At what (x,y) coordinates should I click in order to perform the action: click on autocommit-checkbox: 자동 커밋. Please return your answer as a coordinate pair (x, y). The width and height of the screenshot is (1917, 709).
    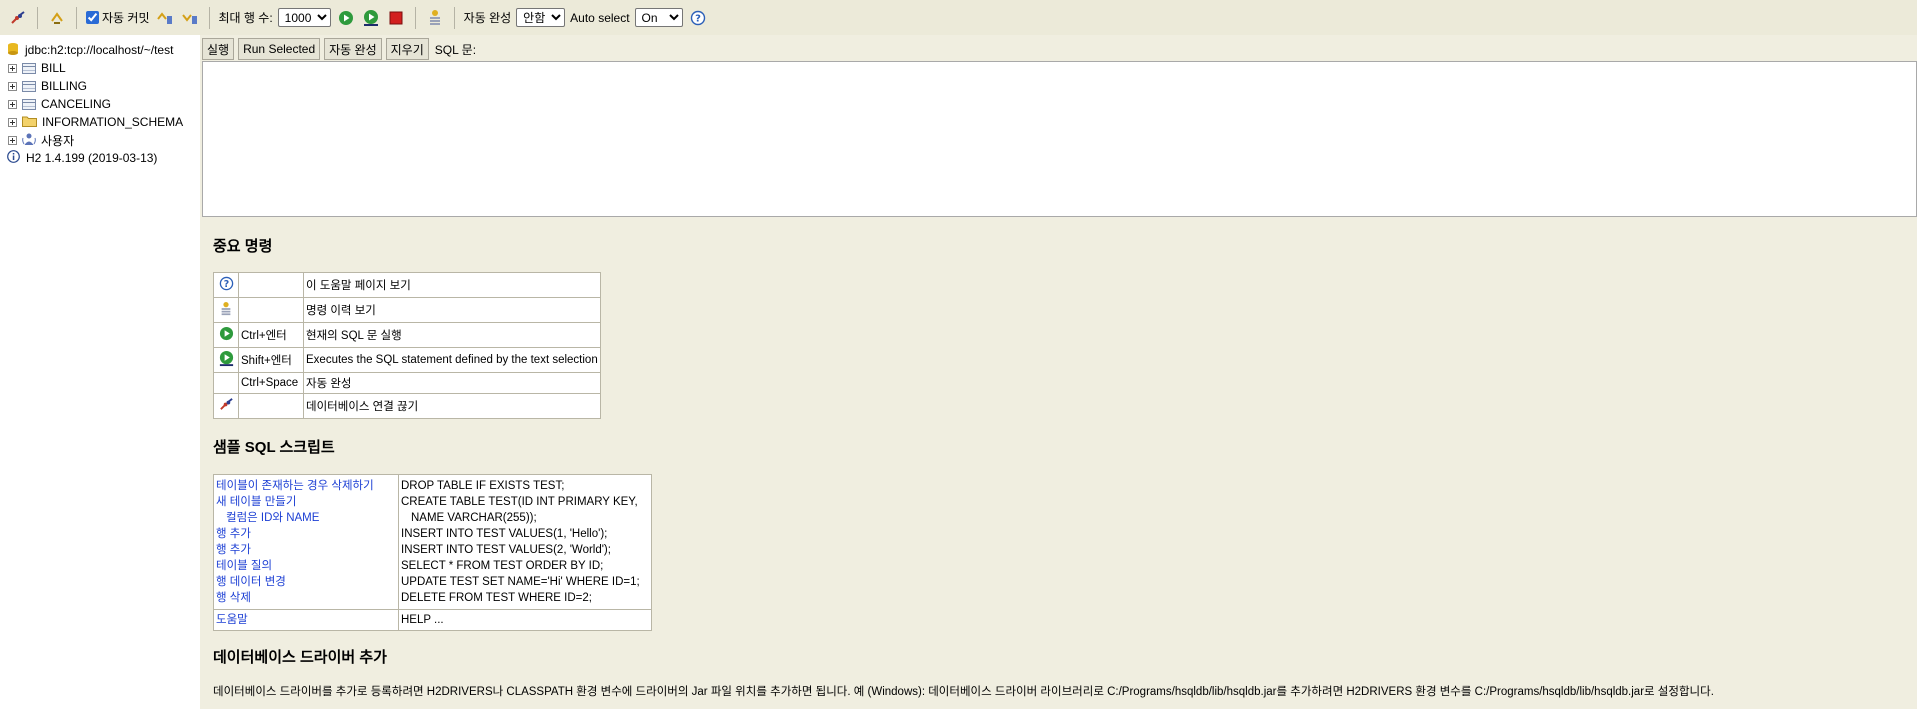
    Looking at the image, I should click on (118, 17).